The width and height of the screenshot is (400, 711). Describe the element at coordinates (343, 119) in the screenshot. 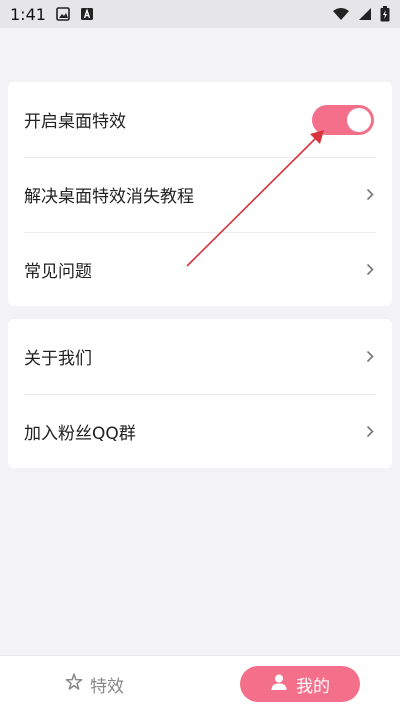

I see `enable-effects-toggle` at that location.